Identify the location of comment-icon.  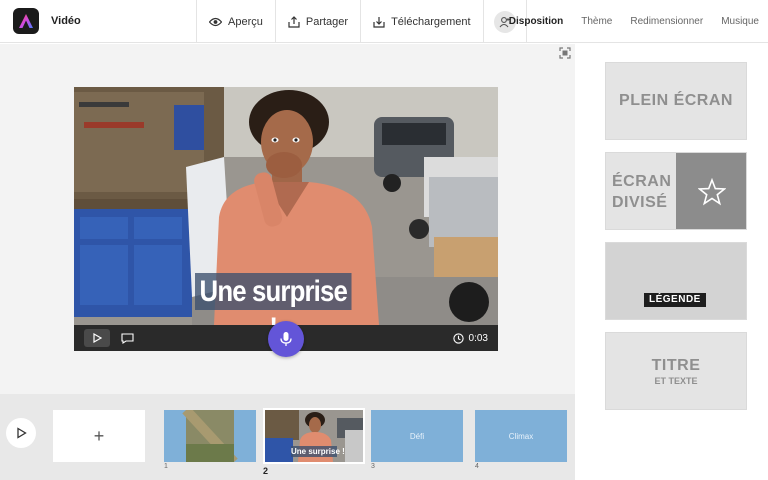
(127, 338).